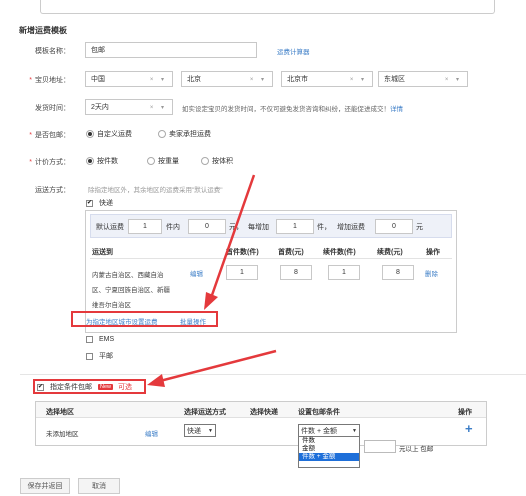 This screenshot has width=526, height=496. I want to click on condition-dropdown: 件数 金额 件数 + 金额, so click(329, 452).